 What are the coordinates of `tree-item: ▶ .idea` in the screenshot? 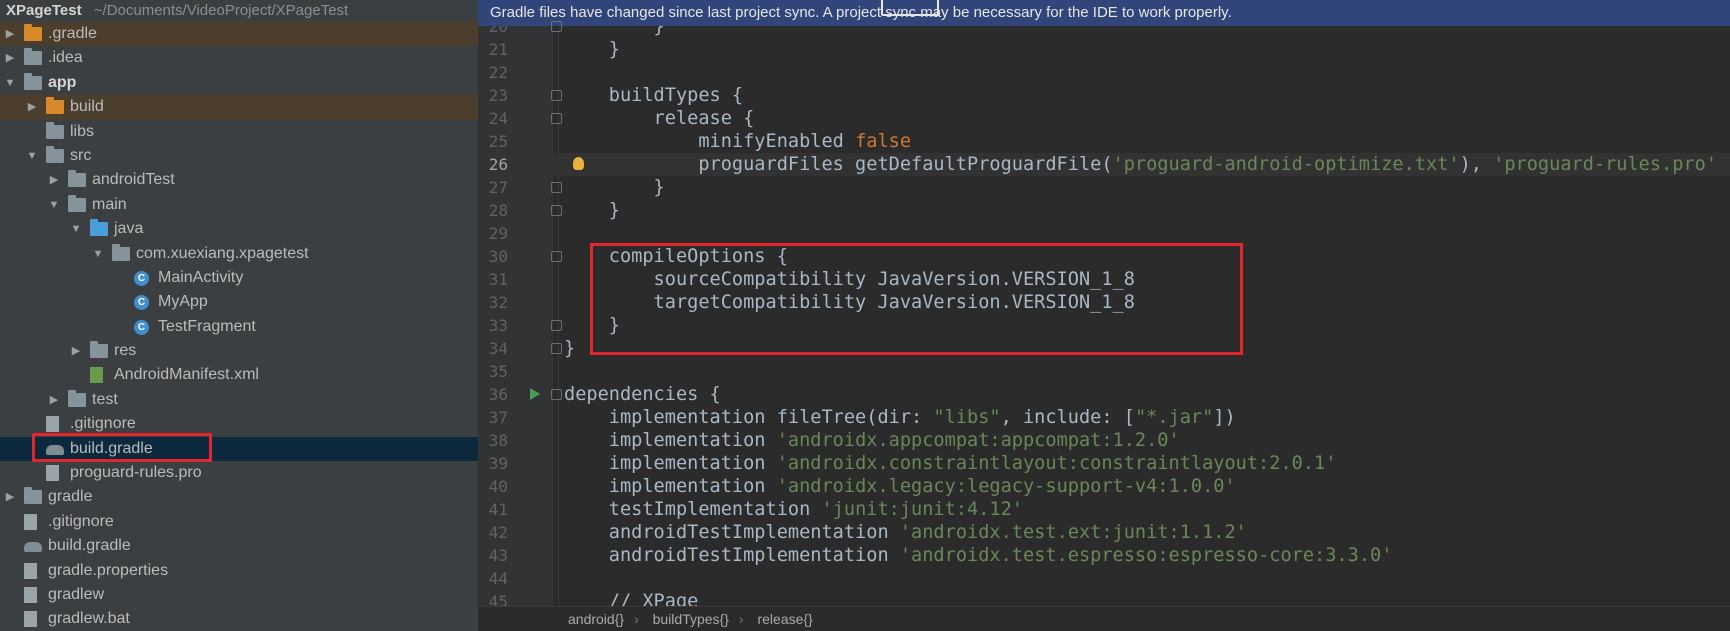 It's located at (239, 58).